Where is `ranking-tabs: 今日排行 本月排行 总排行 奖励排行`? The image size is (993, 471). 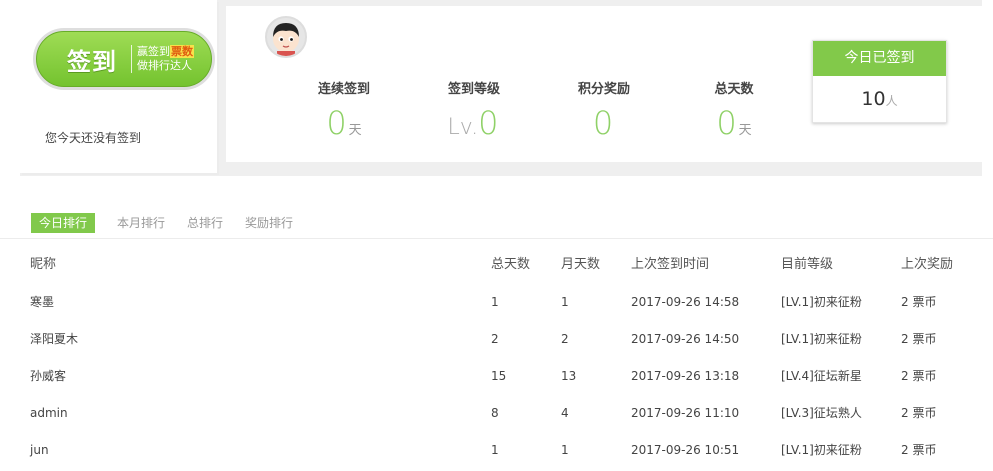
ranking-tabs: 今日排行 本月排行 总排行 奖励排行 is located at coordinates (173, 223).